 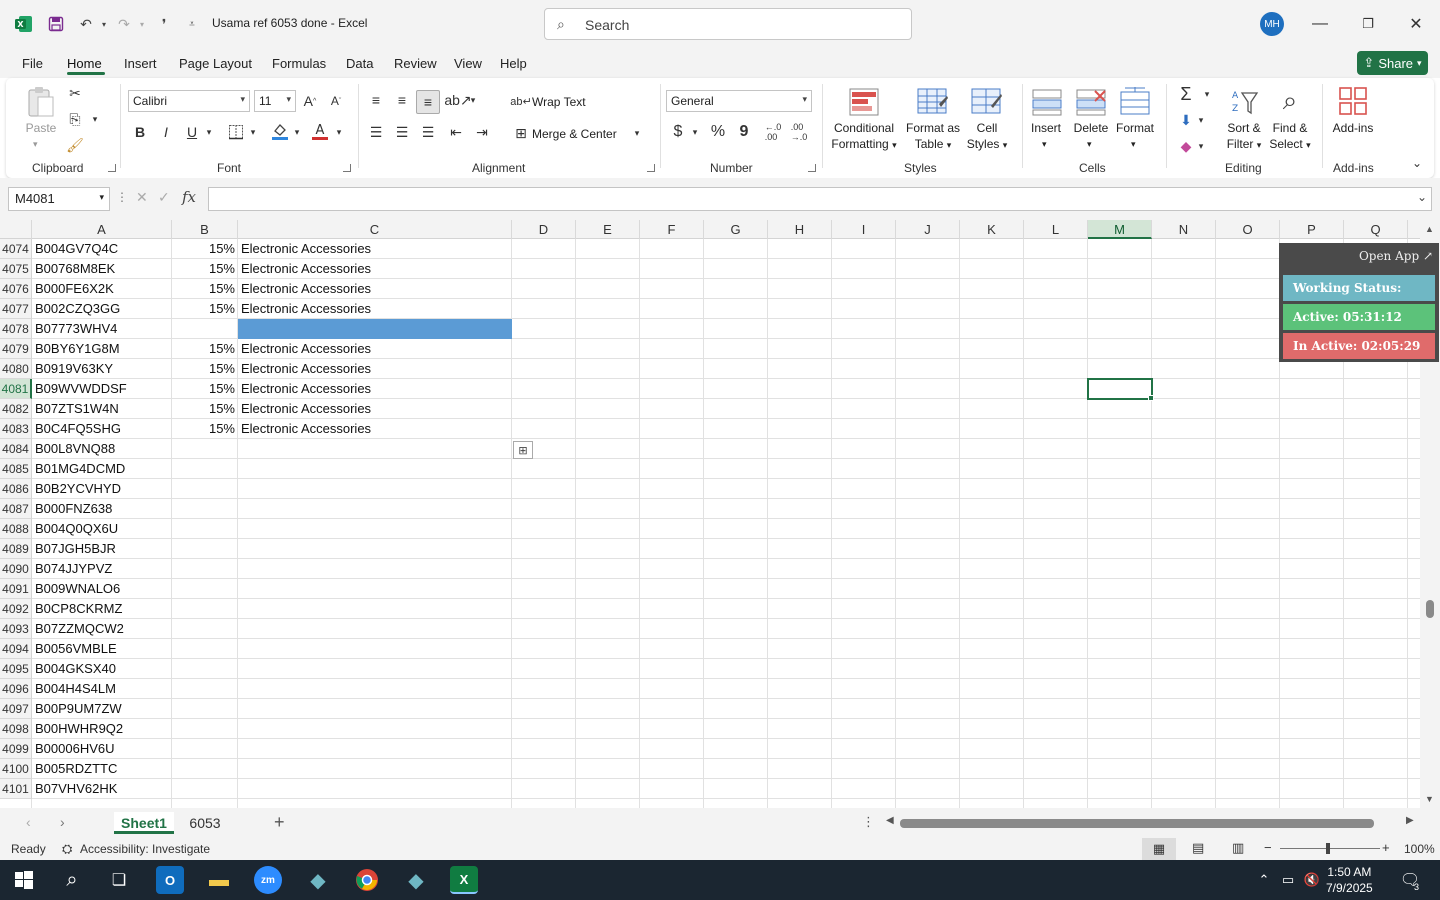 What do you see at coordinates (164, 197) in the screenshot?
I see `confirm-entry-icon: ✓` at bounding box center [164, 197].